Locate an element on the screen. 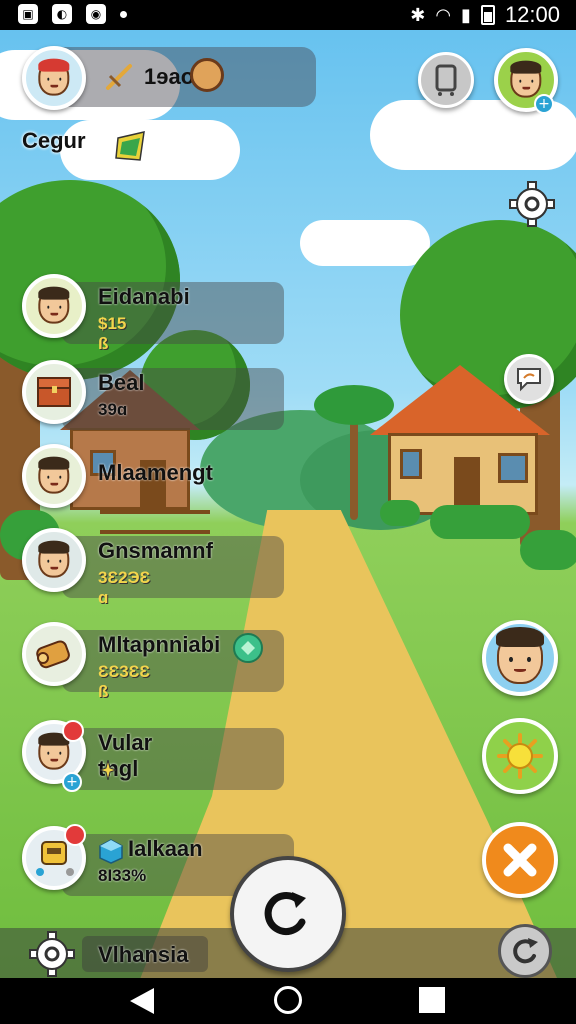 Image resolution: width=576 pixels, height=1024 pixels. wifi-icon: ◠ is located at coordinates (443, 15).